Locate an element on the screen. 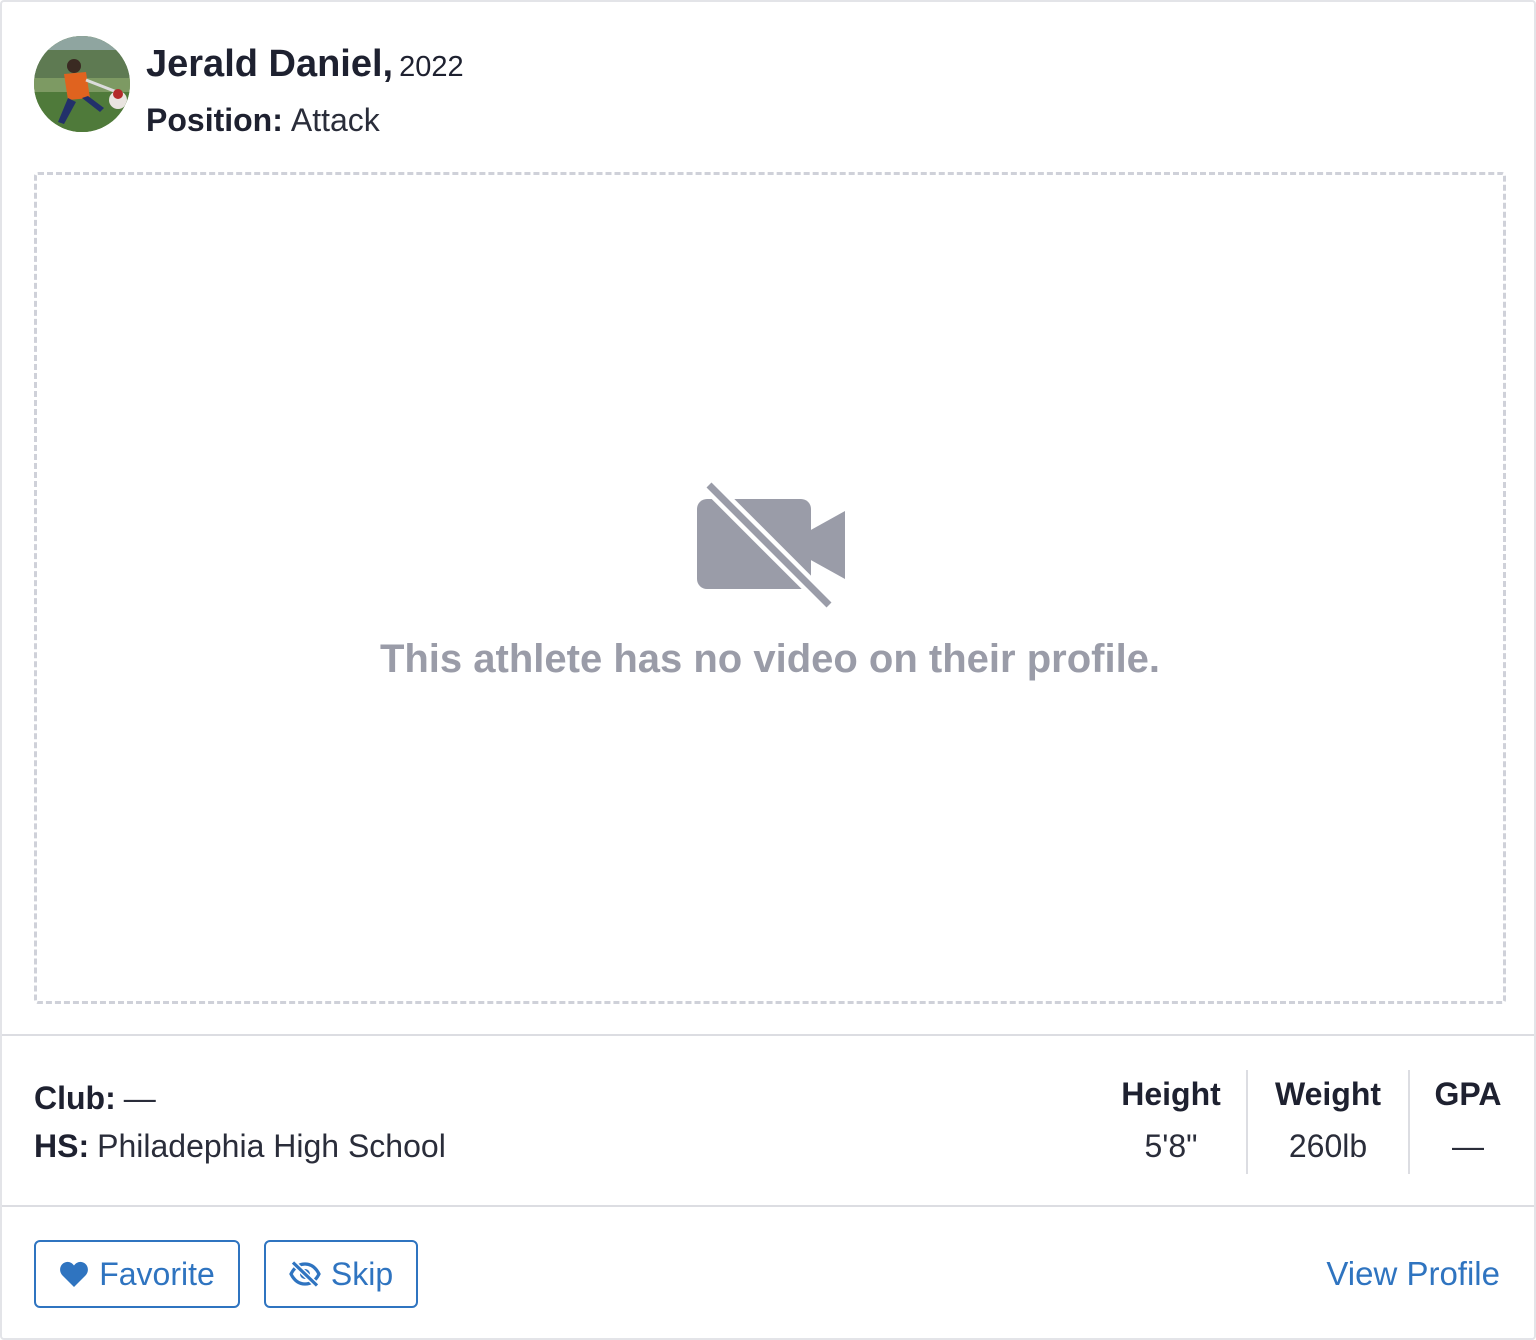  stat-label: Weight is located at coordinates (1328, 1094).